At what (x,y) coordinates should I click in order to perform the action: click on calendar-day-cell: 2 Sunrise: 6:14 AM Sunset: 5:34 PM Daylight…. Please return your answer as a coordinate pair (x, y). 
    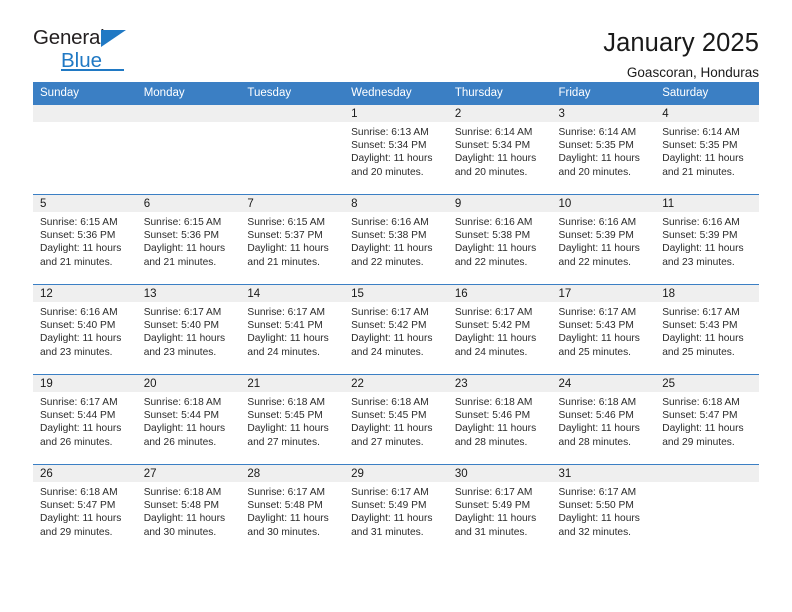
    Looking at the image, I should click on (499, 149).